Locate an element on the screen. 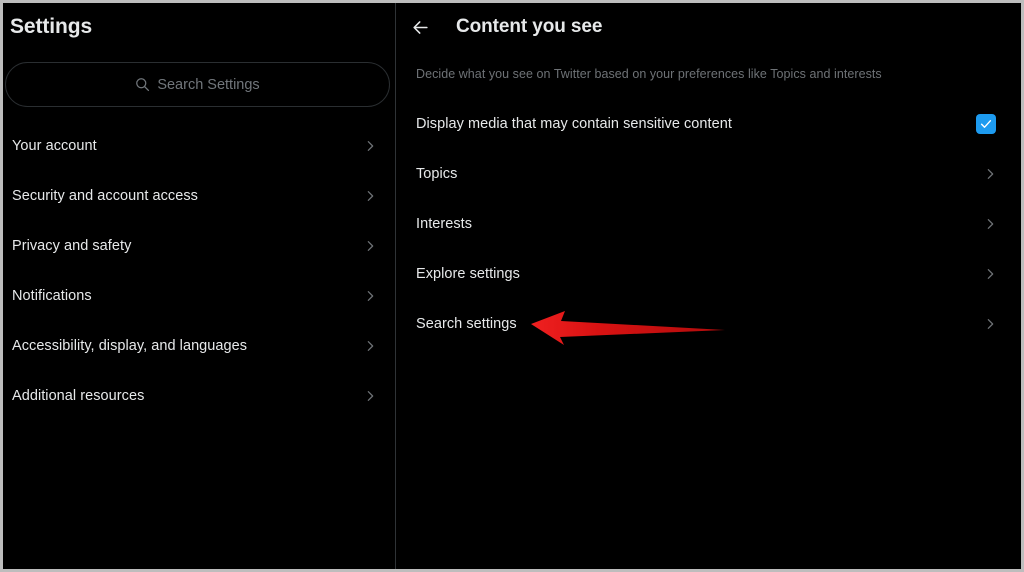 This screenshot has width=1024, height=572. row-label: Search settings is located at coordinates (466, 324).